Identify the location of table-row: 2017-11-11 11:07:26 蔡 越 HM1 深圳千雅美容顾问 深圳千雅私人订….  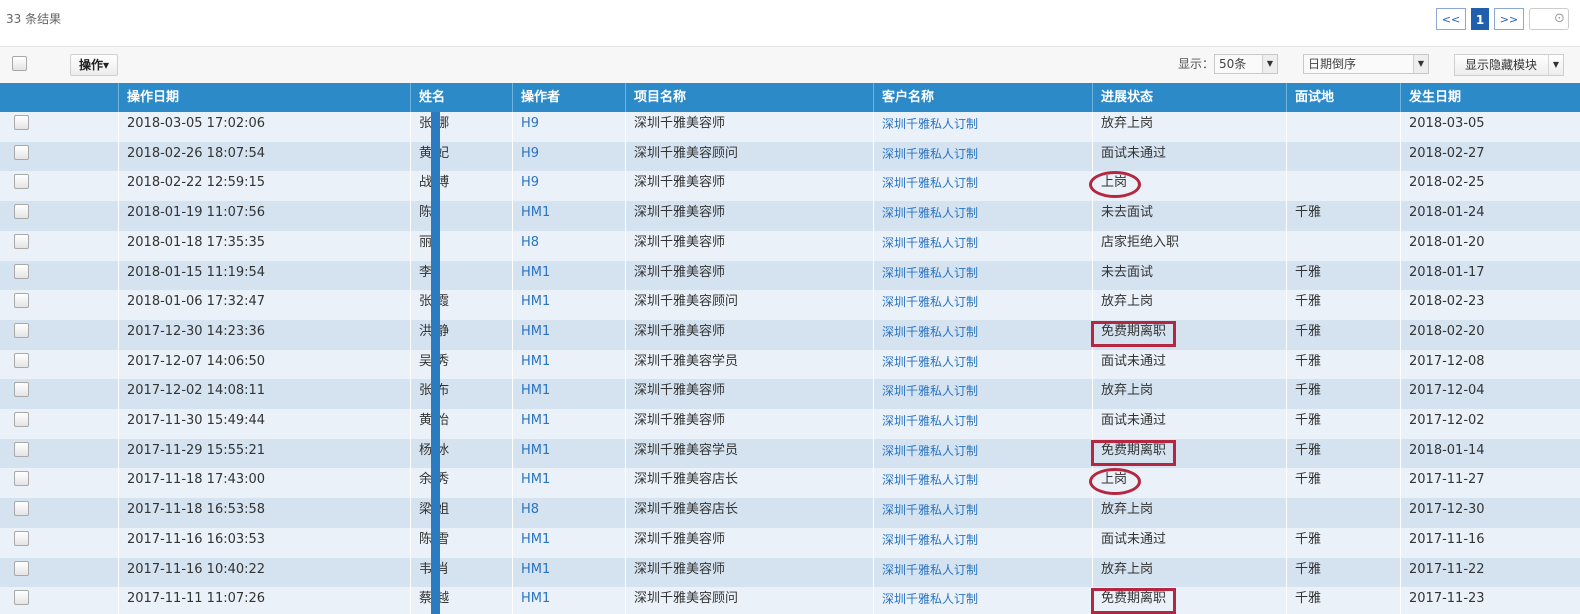
(790, 600).